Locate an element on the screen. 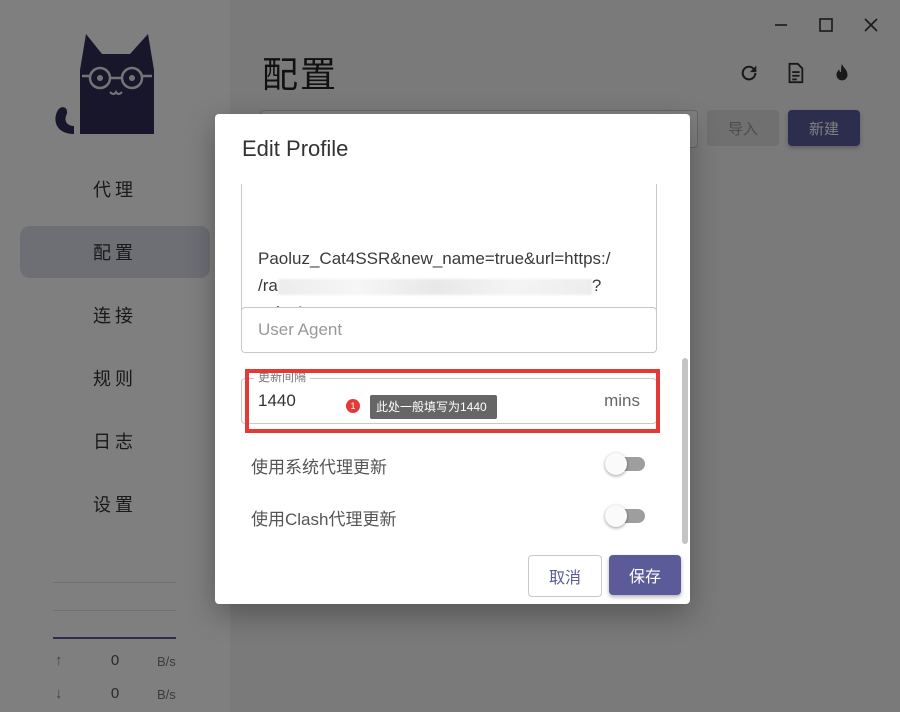  url-line-2-suffix: ? is located at coordinates (596, 285).